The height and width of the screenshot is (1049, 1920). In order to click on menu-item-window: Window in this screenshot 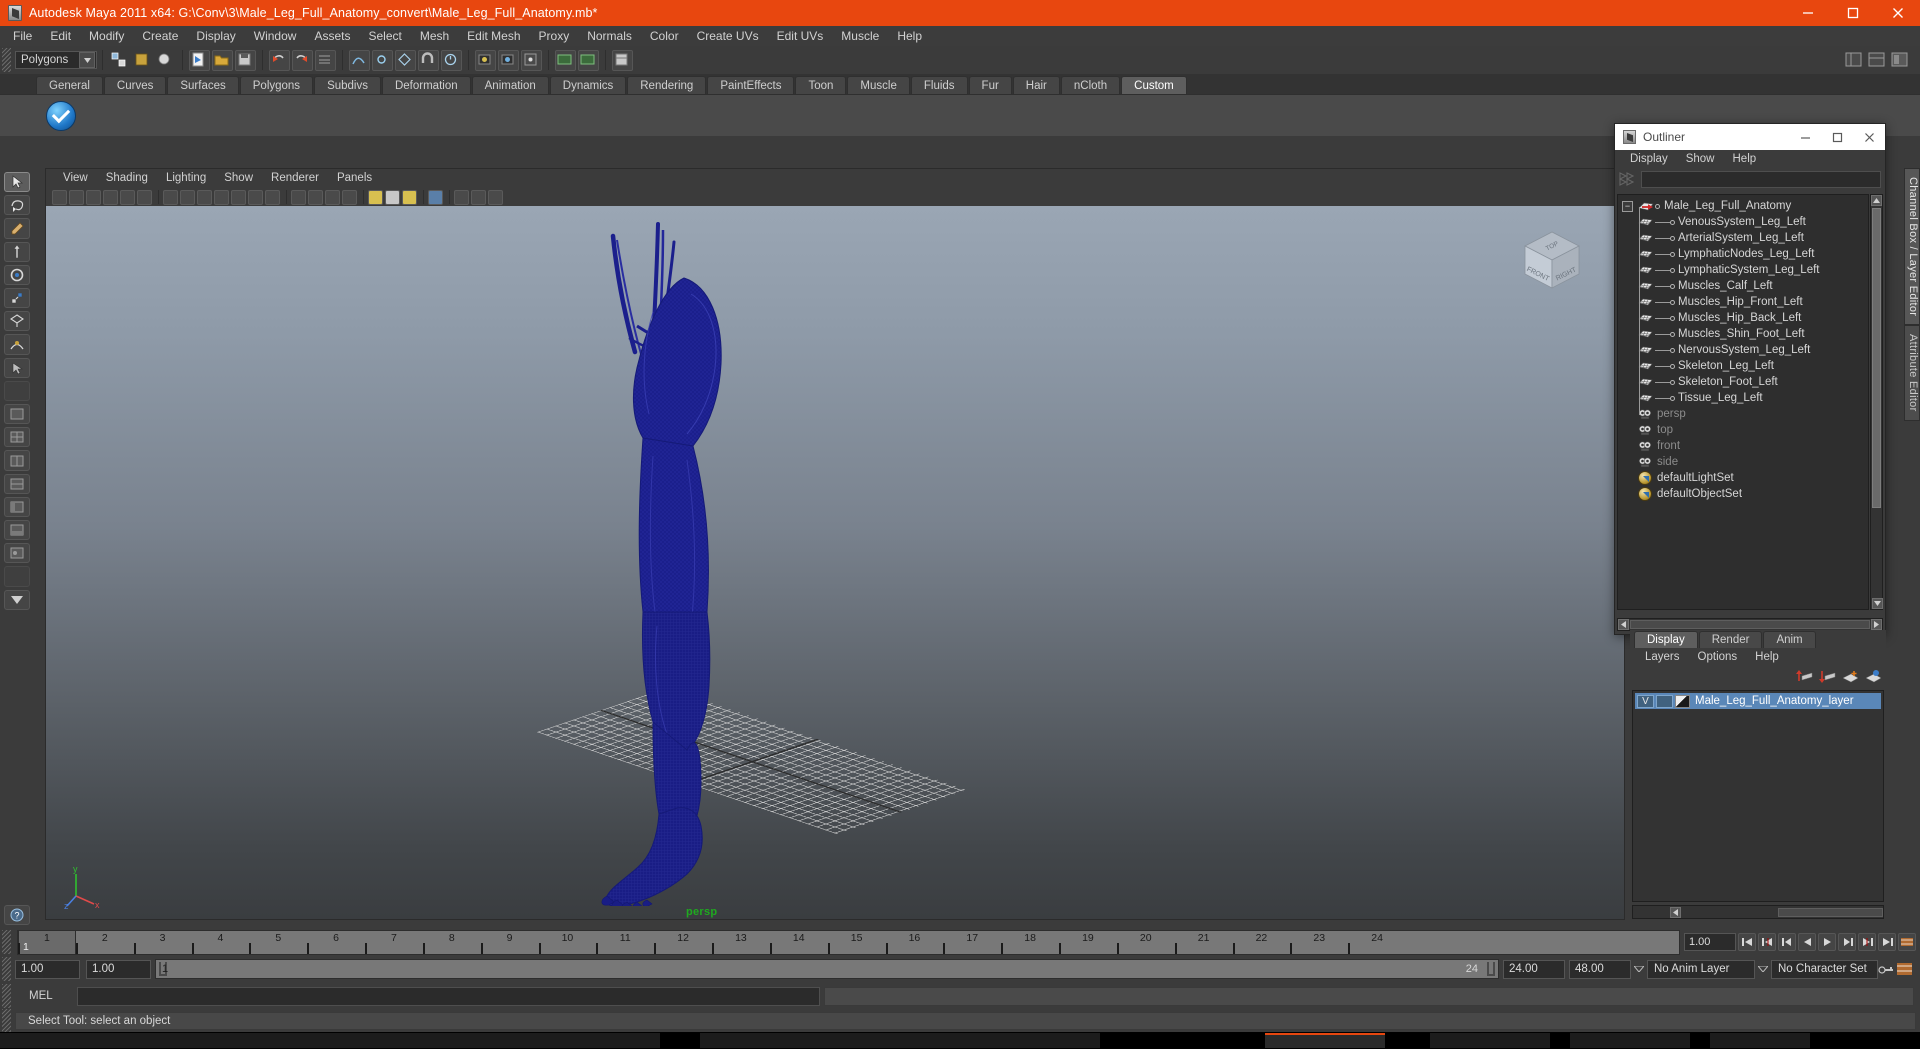, I will do `click(275, 36)`.